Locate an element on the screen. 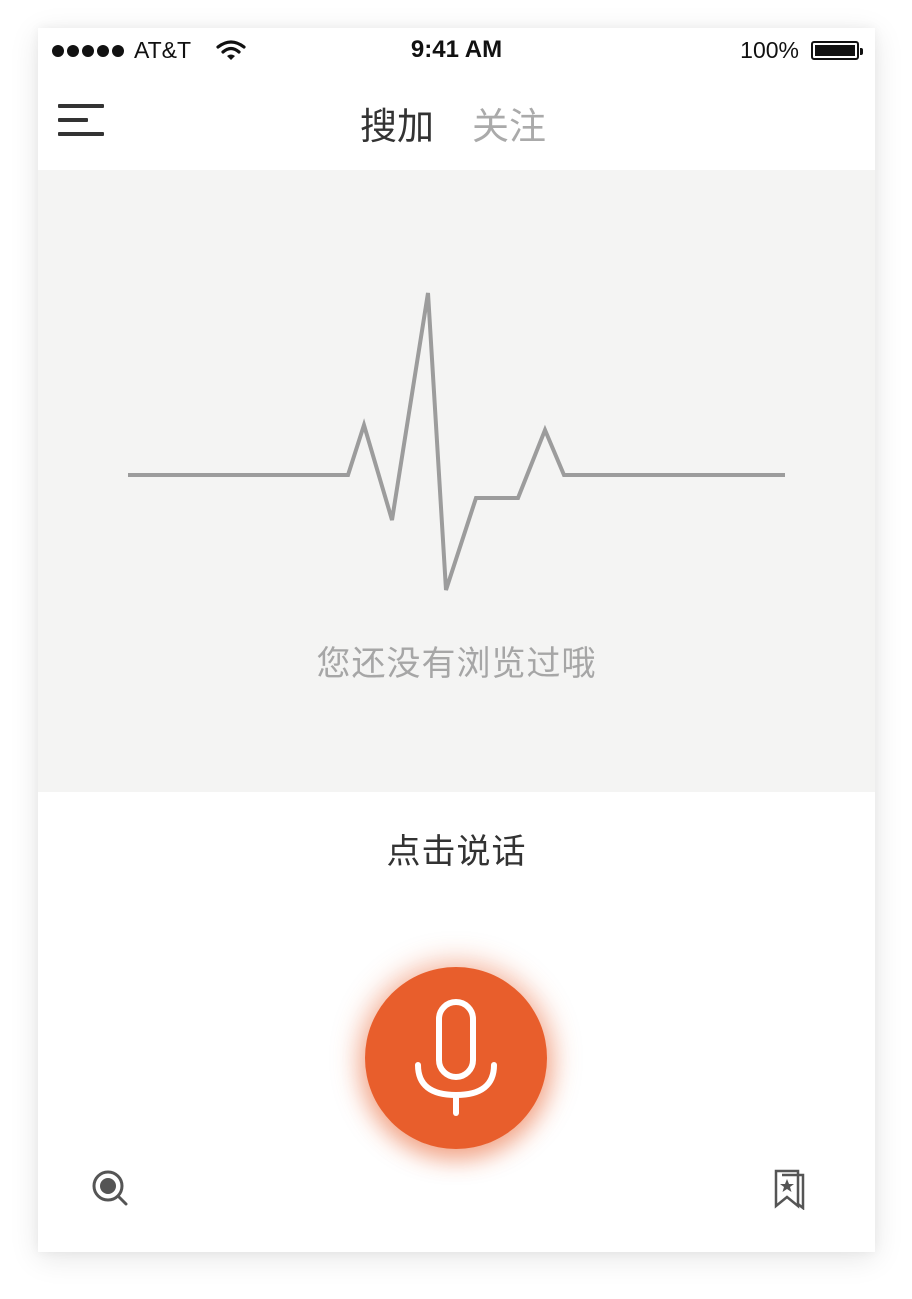 The image size is (912, 1299). nav-bar: 搜加 关注 is located at coordinates (456, 122).